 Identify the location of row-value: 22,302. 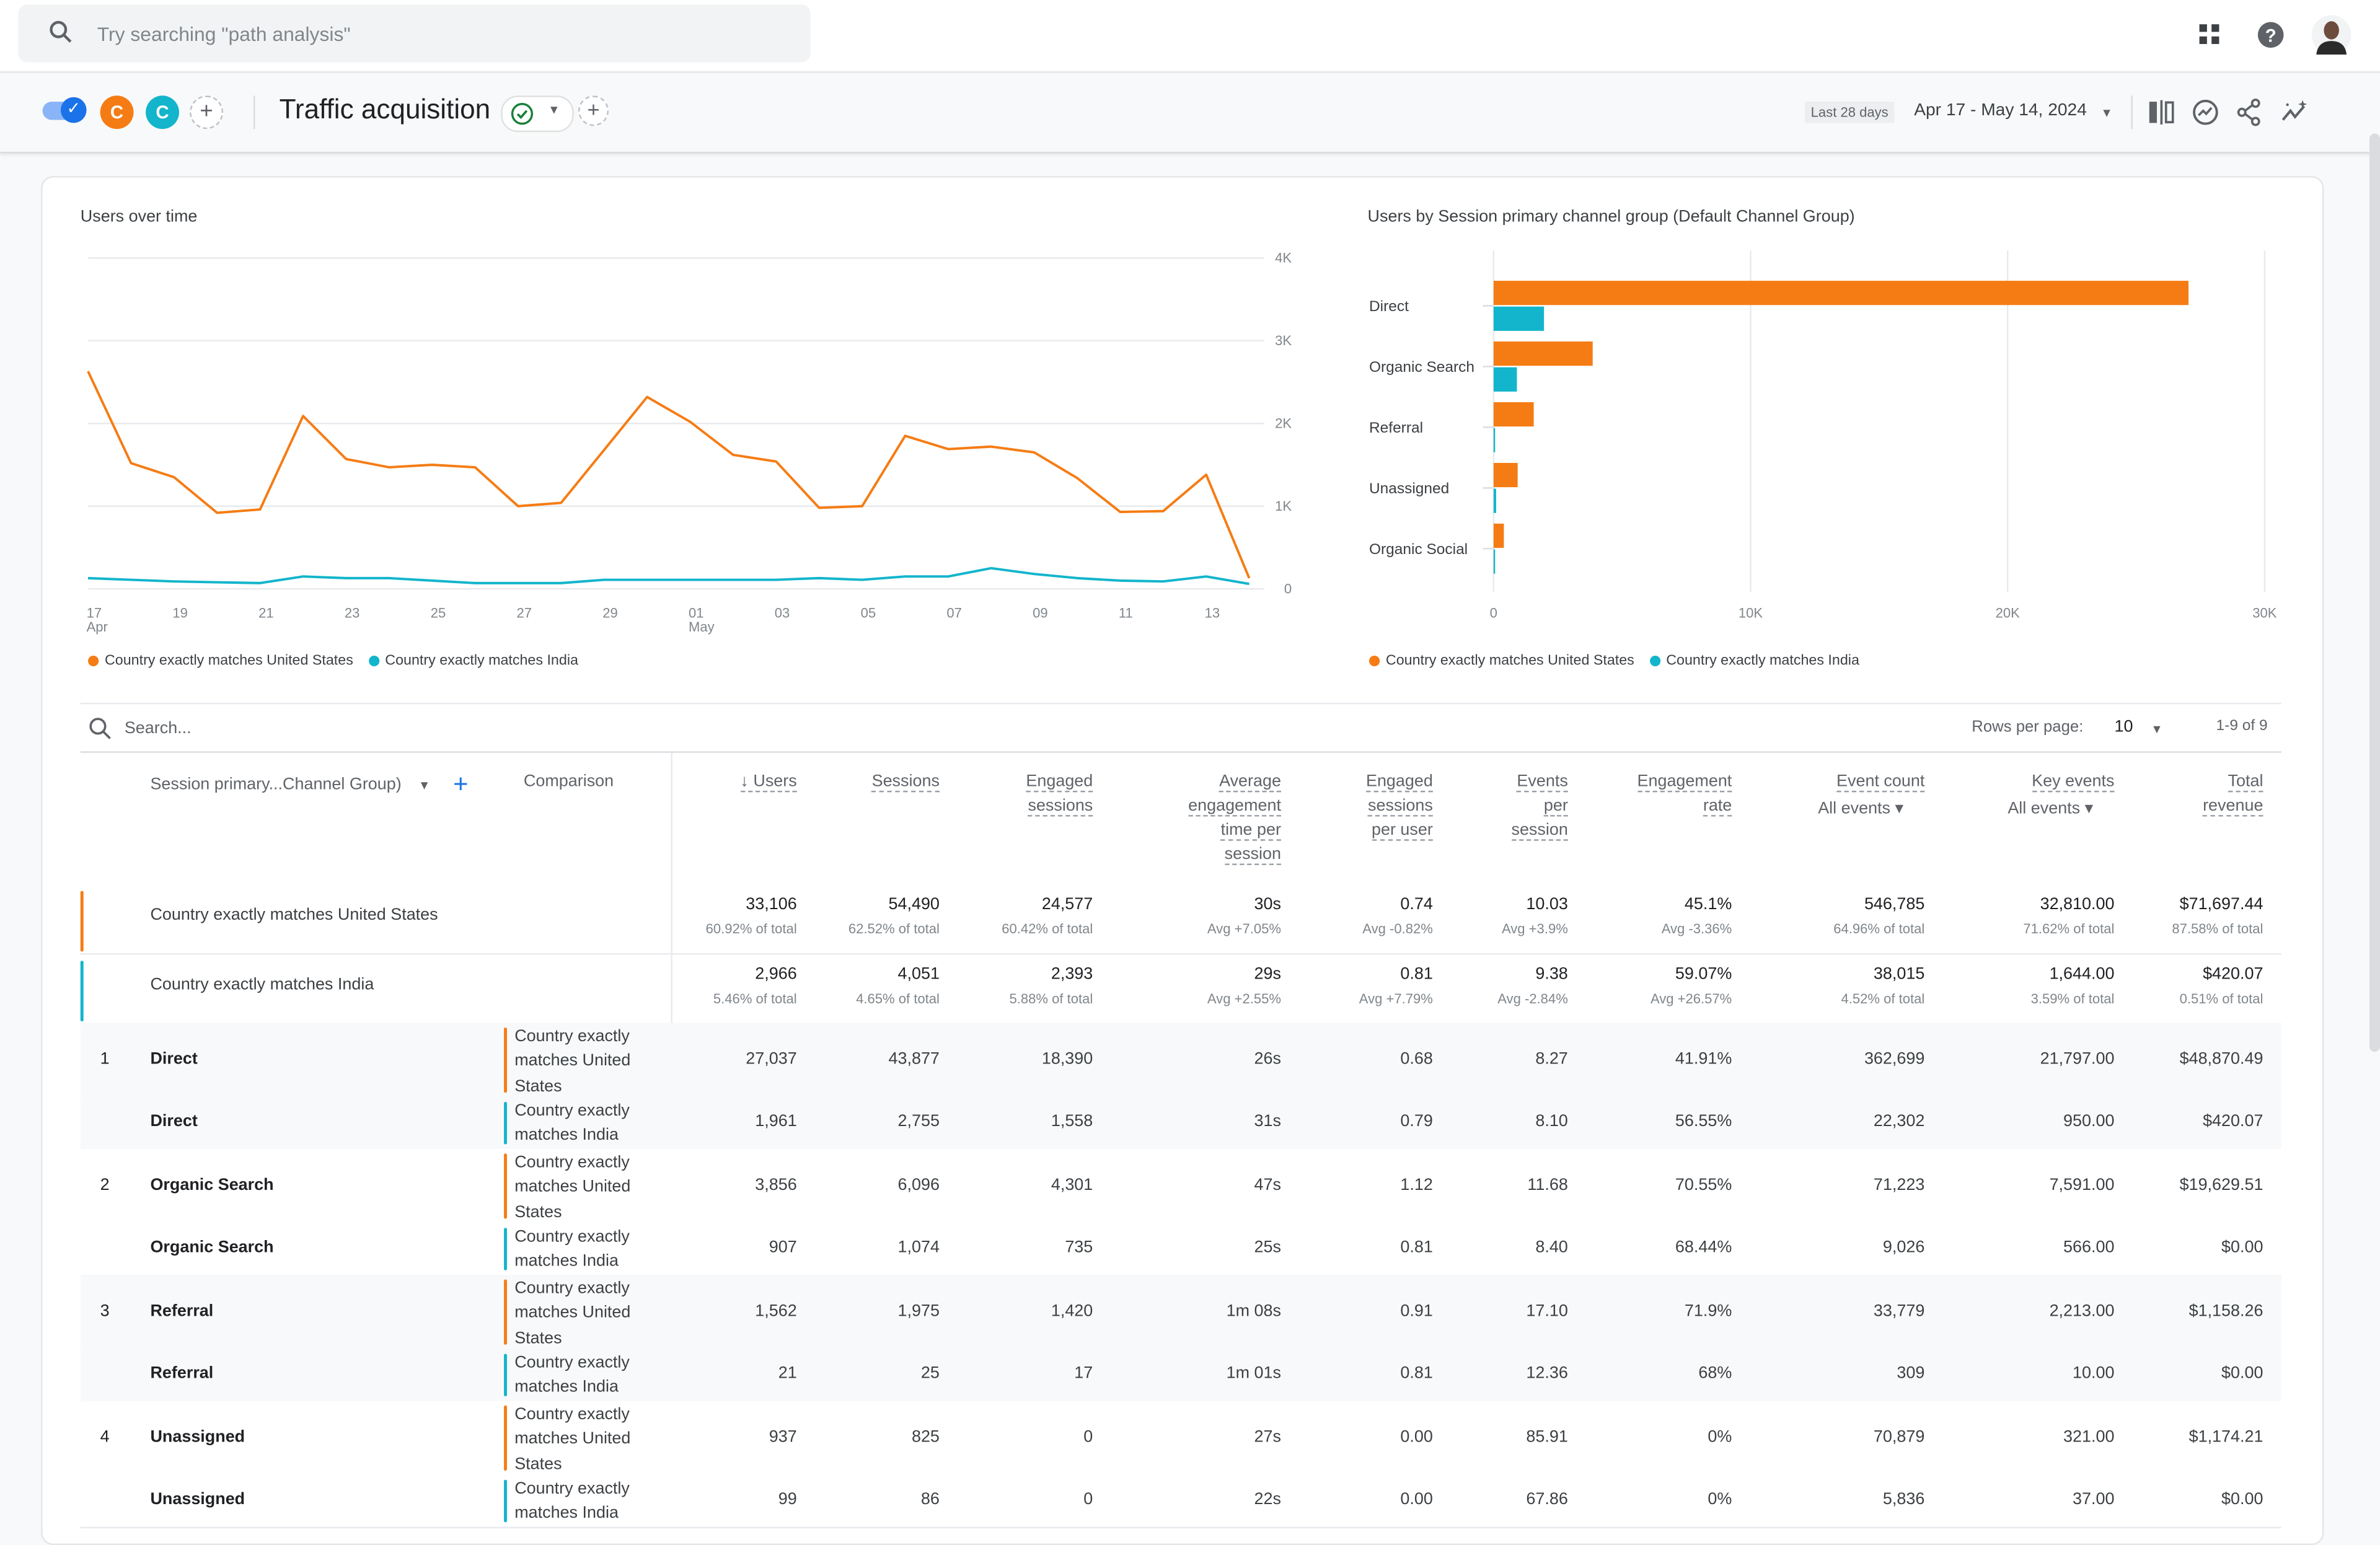
(1899, 1121).